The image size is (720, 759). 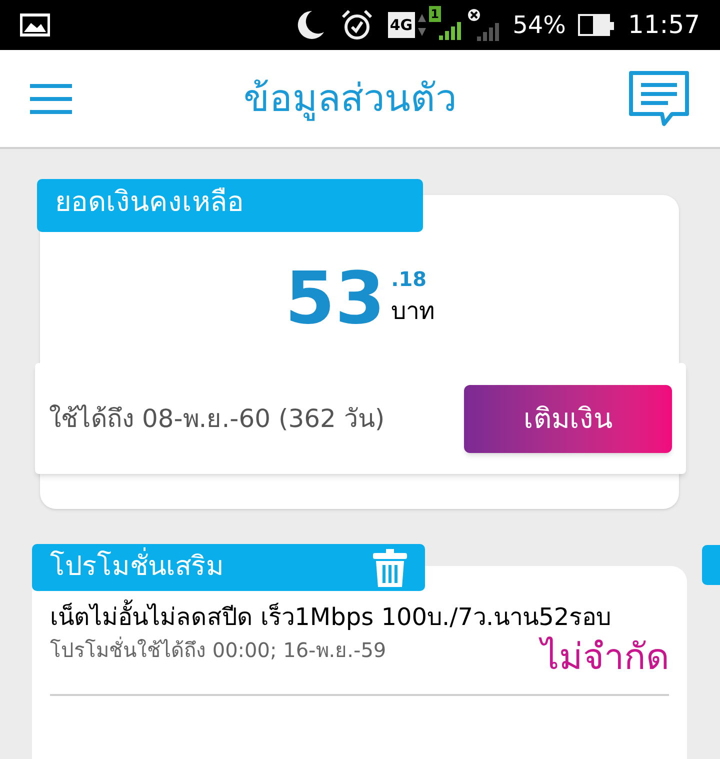 I want to click on page-title: ข้อมูลส่วนตัว, so click(x=350, y=99).